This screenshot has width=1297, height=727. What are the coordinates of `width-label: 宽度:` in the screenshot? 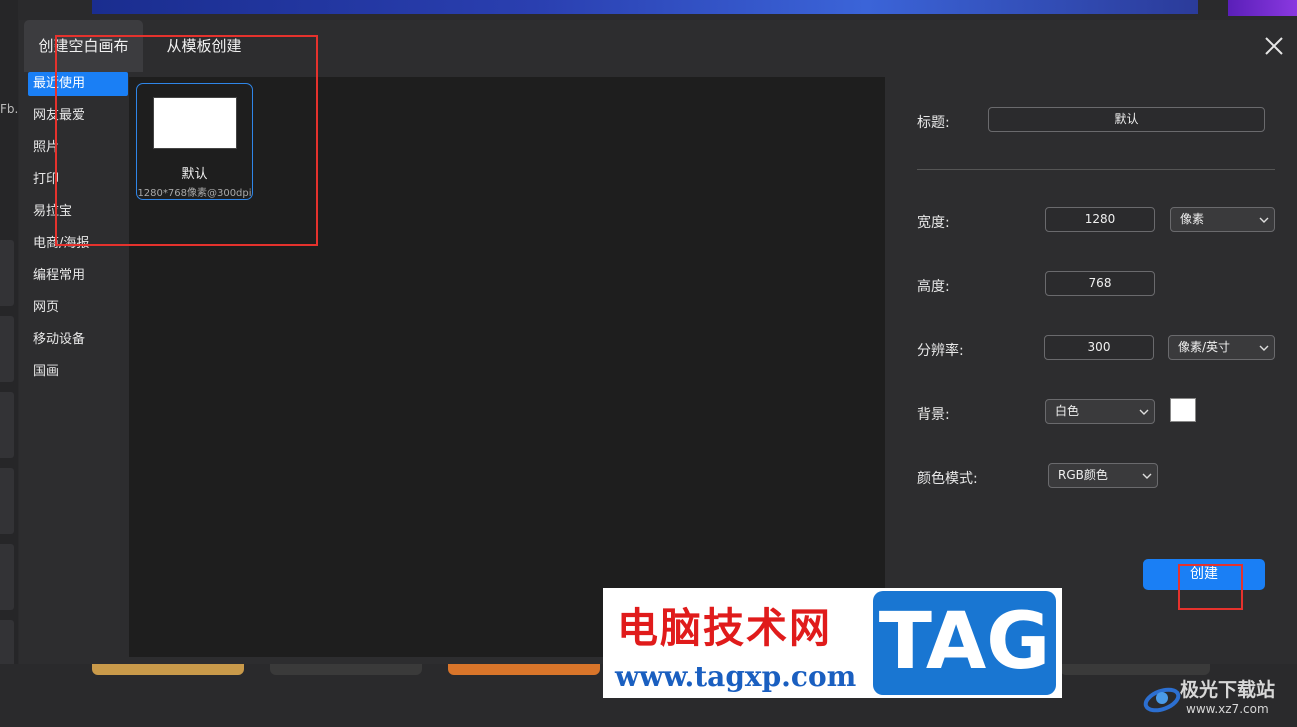 It's located at (933, 223).